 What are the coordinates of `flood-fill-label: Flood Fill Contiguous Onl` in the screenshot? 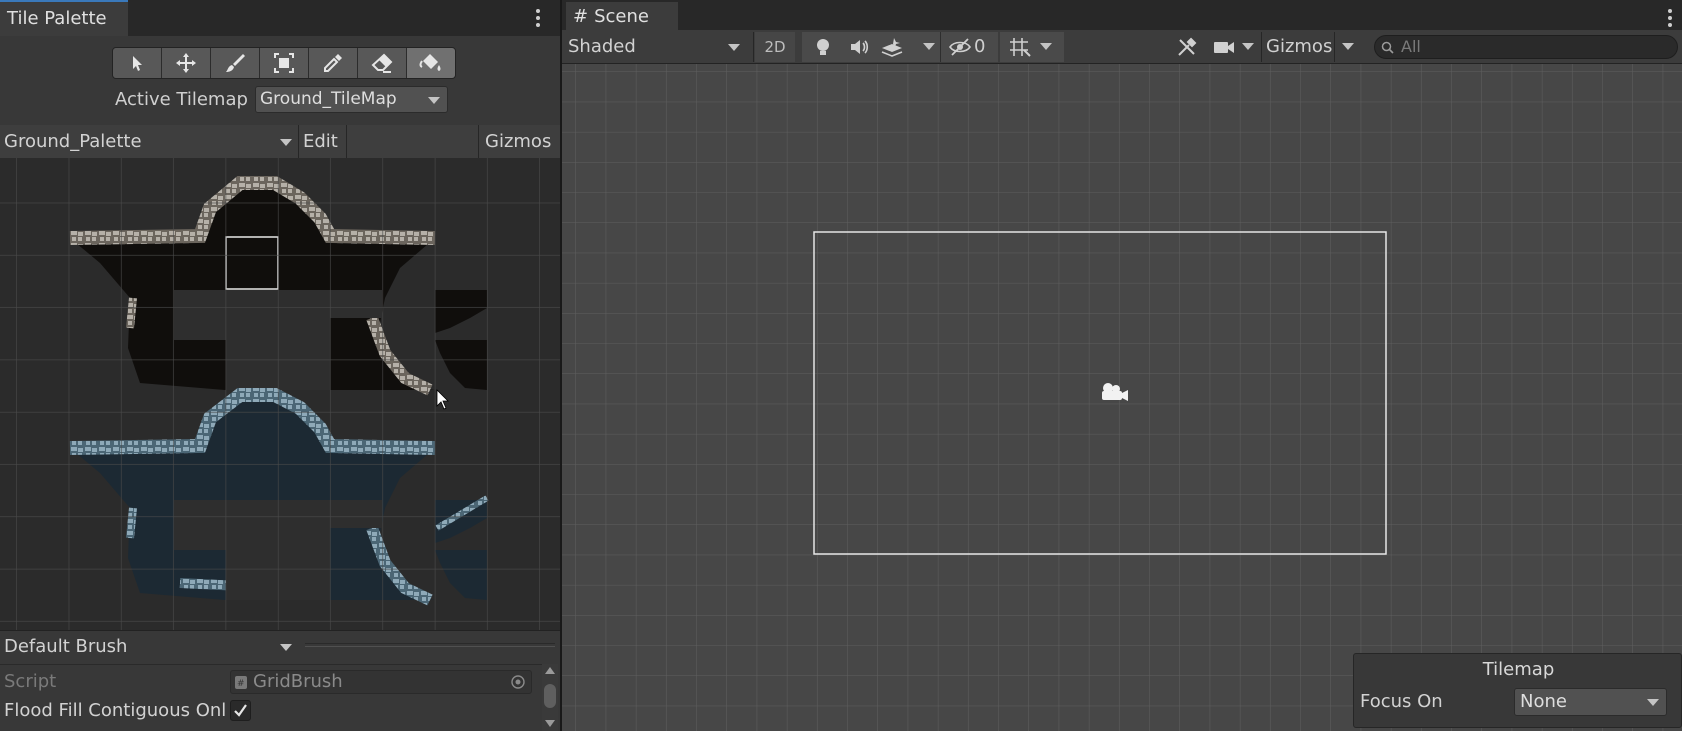 It's located at (115, 710).